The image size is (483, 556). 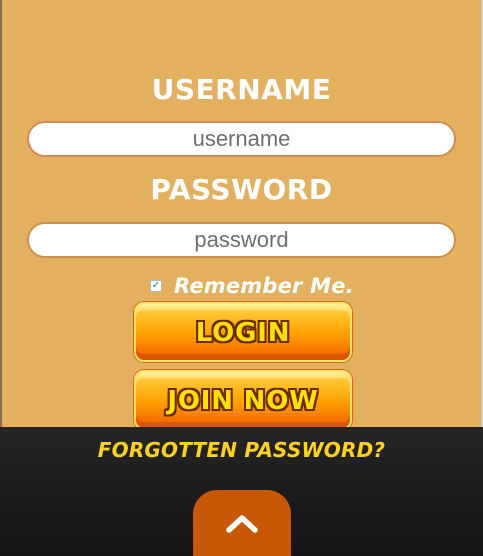 What do you see at coordinates (241, 450) in the screenshot?
I see `forgotten-password-link: FORGOTTEN PASSWORD?` at bounding box center [241, 450].